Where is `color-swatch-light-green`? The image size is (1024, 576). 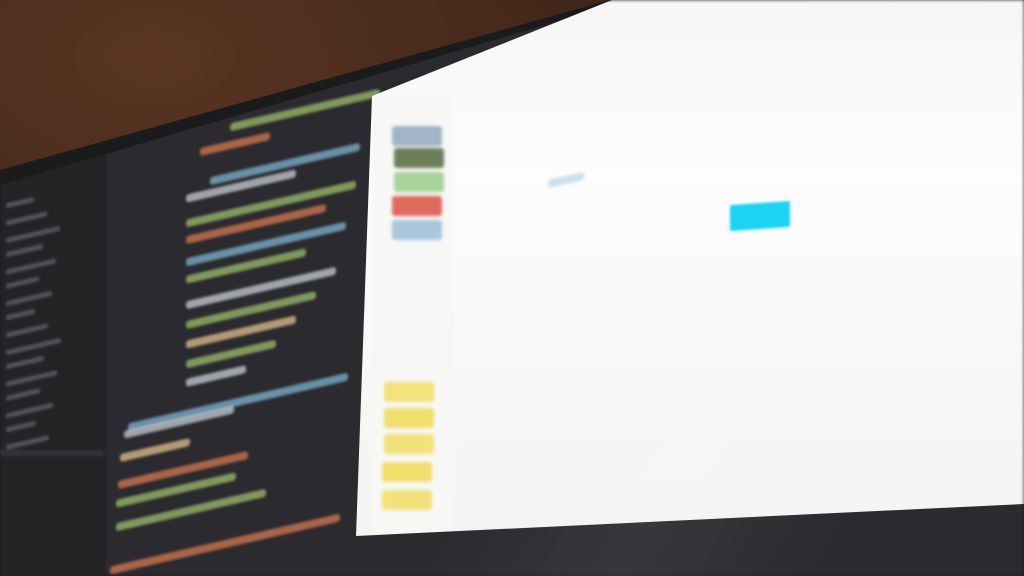
color-swatch-light-green is located at coordinates (419, 182).